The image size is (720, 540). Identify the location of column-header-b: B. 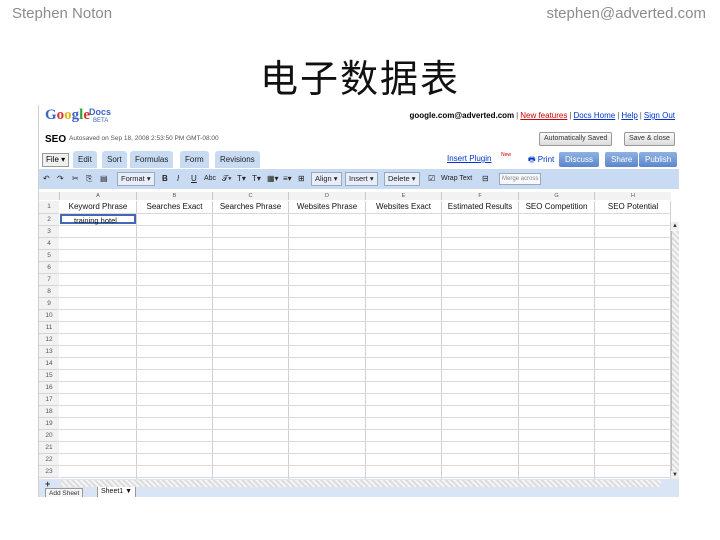
(175, 196).